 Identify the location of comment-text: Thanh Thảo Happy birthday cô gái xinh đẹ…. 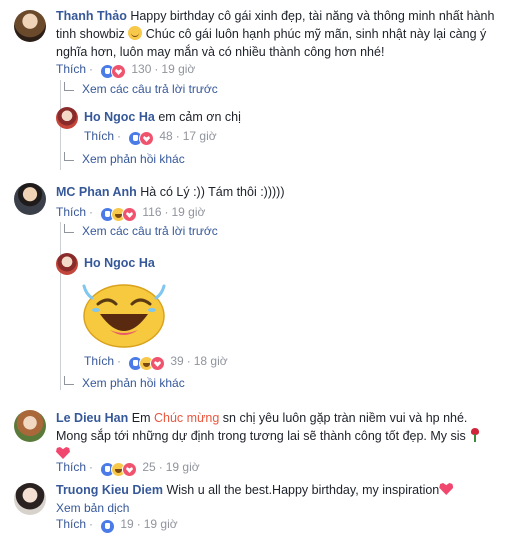
(276, 34).